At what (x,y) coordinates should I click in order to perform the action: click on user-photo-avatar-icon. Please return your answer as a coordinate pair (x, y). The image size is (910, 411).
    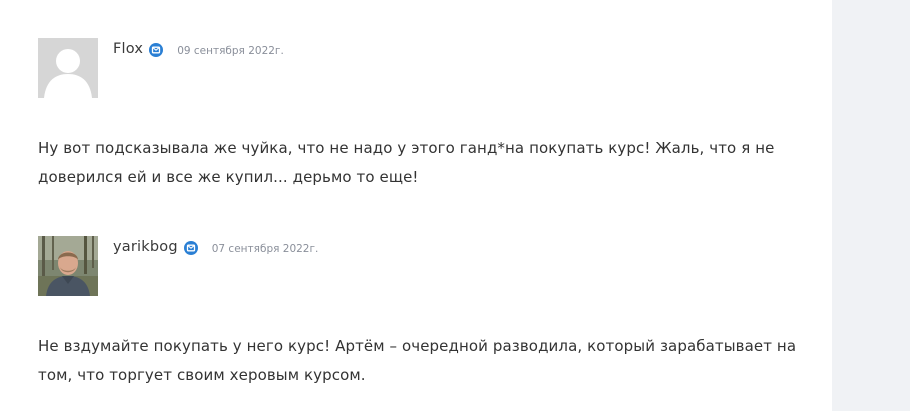
    Looking at the image, I should click on (68, 266).